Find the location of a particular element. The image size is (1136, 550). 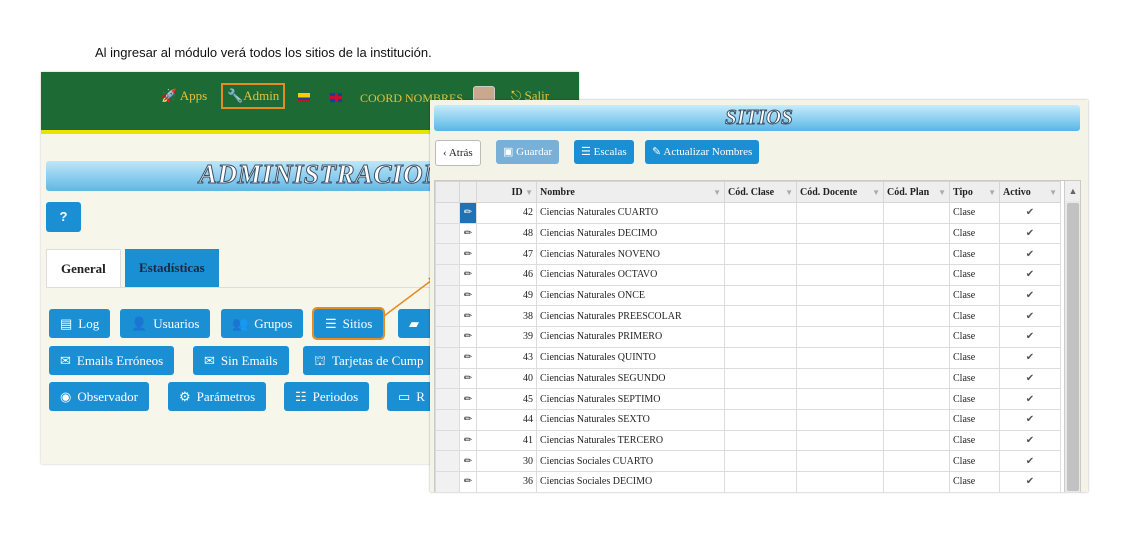

parameters-button: ⚙ Parámetros is located at coordinates (217, 396).